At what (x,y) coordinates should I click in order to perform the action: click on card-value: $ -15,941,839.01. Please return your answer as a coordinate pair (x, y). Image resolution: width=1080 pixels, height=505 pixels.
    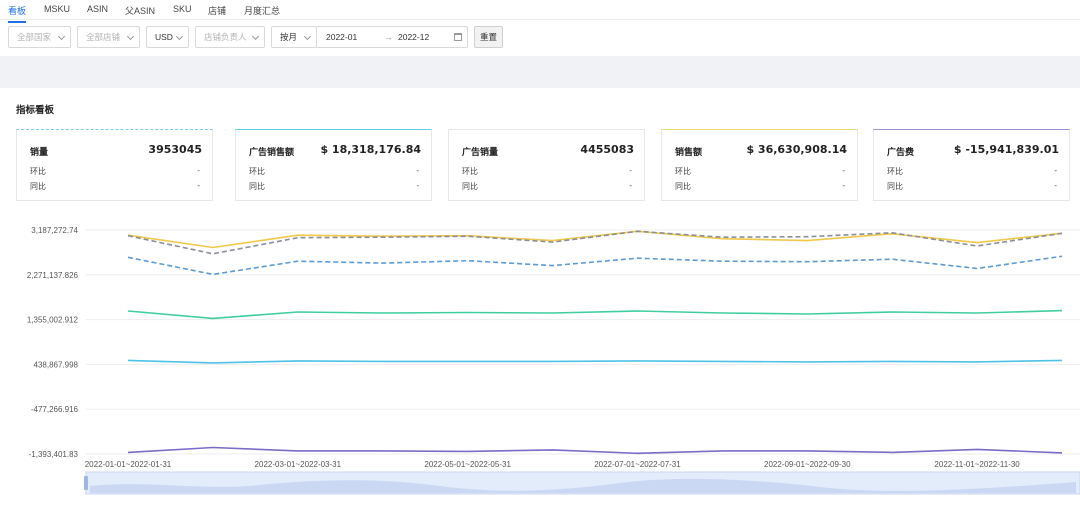
    Looking at the image, I should click on (1006, 149).